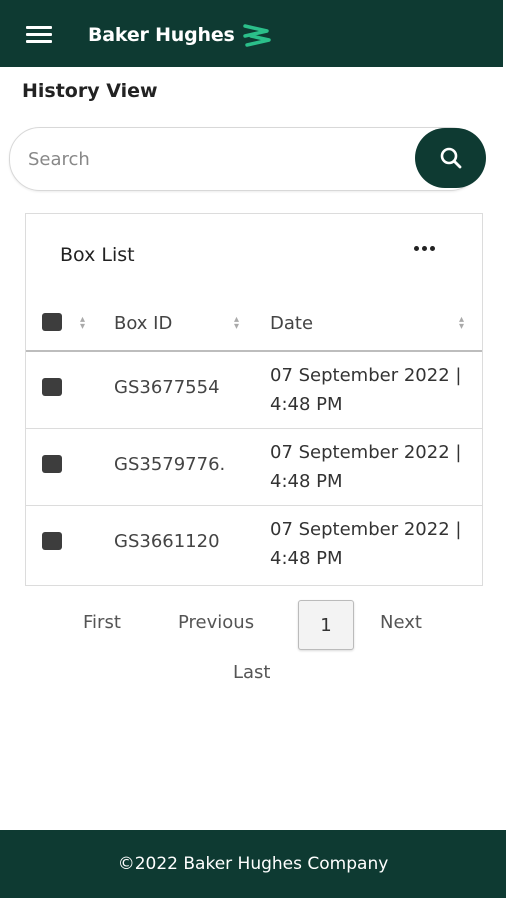 This screenshot has width=506, height=900. I want to click on search-button, so click(450, 158).